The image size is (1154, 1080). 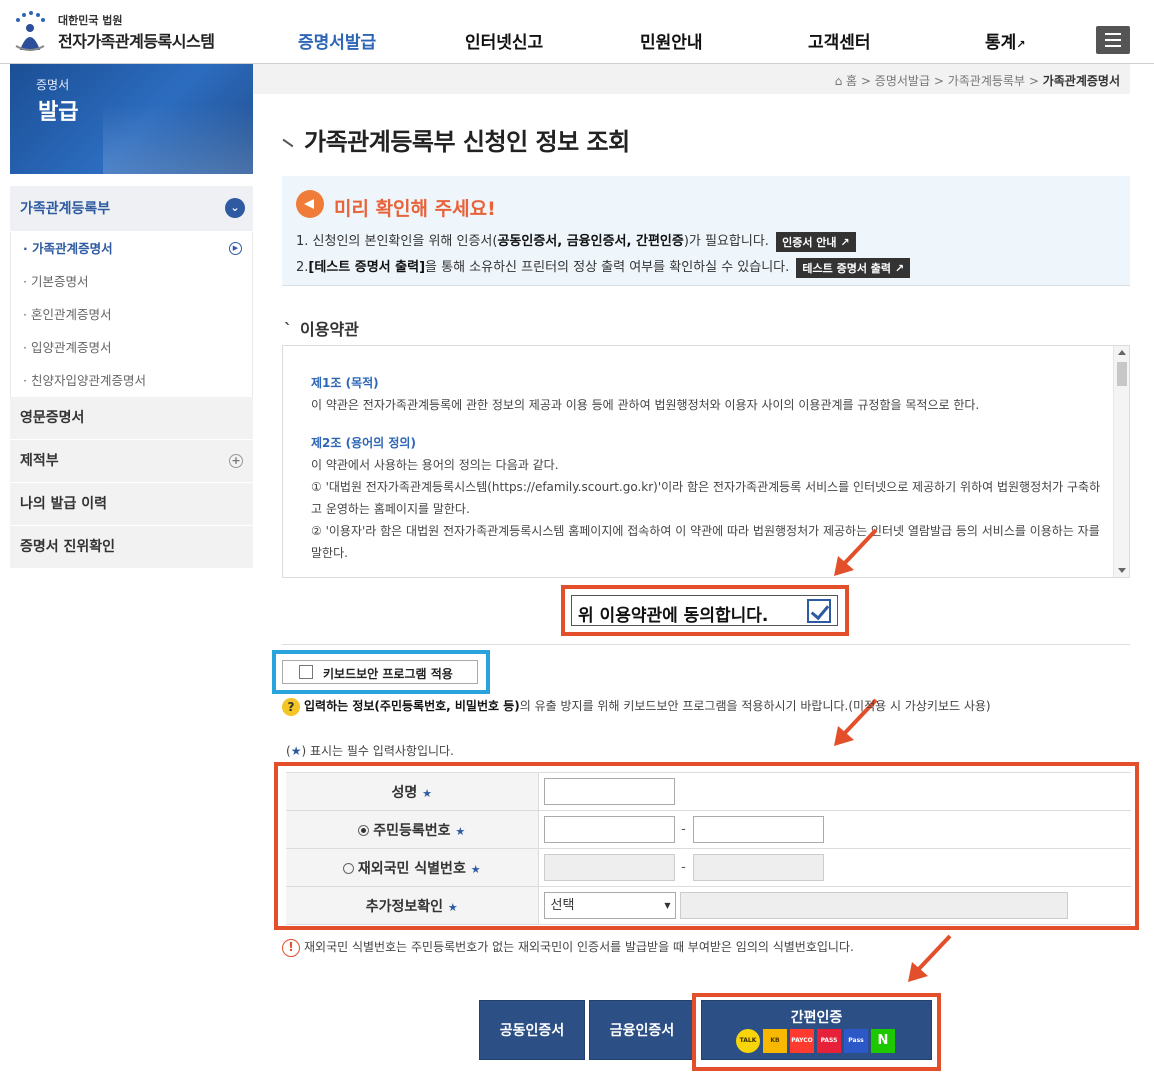 I want to click on agree-checkbox-row: 위 이용약관에 동의합니다., so click(x=704, y=610).